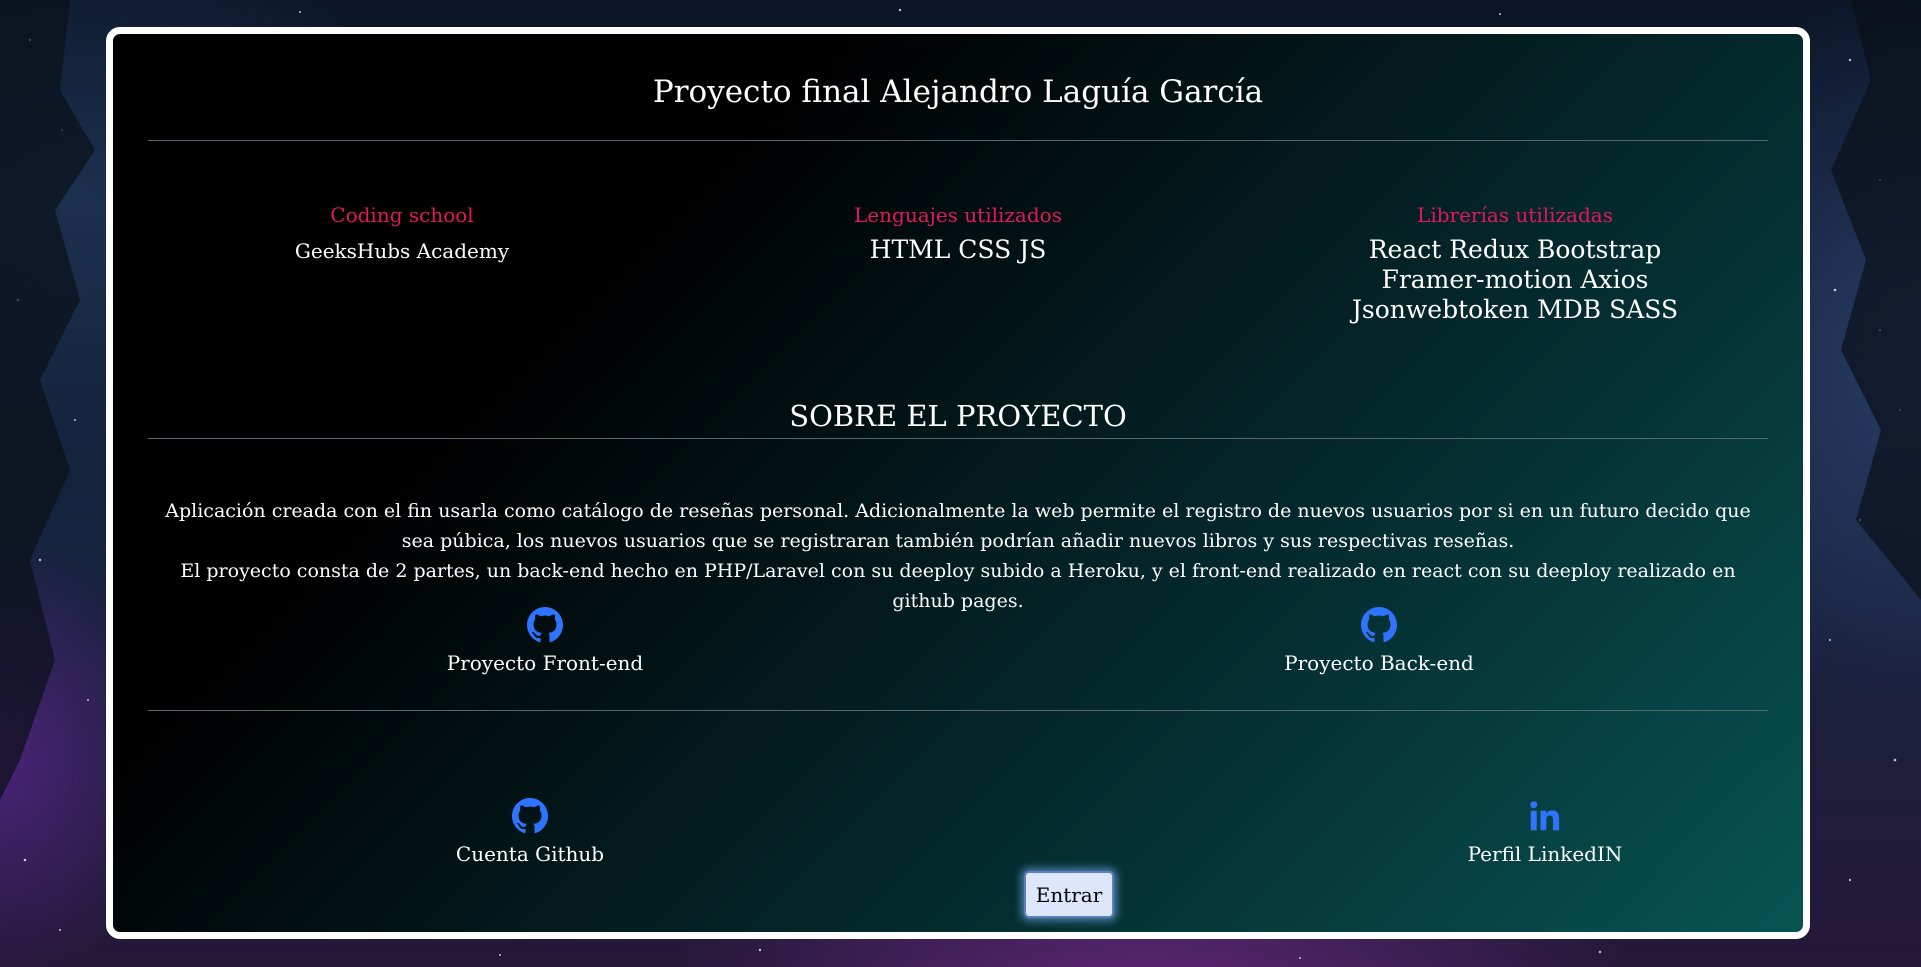 This screenshot has height=967, width=1921. I want to click on enter-button: Entrar, so click(1069, 894).